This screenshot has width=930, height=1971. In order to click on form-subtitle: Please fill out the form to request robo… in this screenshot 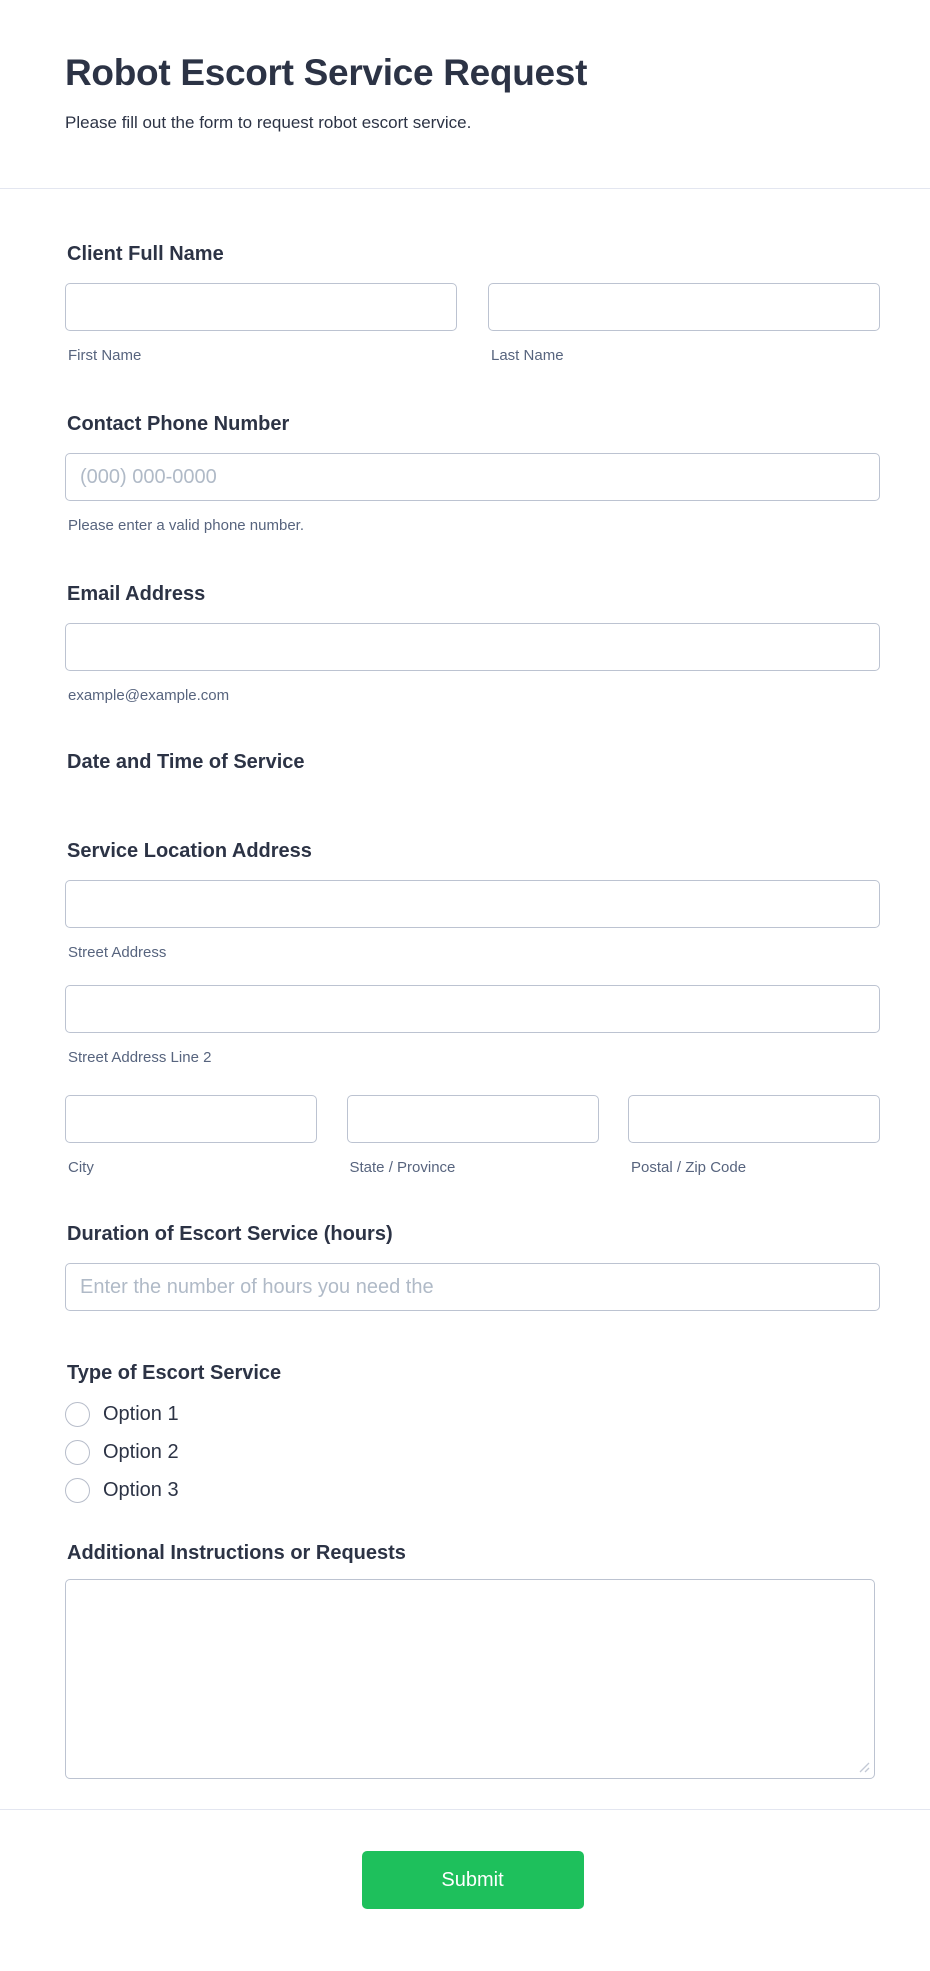, I will do `click(268, 122)`.